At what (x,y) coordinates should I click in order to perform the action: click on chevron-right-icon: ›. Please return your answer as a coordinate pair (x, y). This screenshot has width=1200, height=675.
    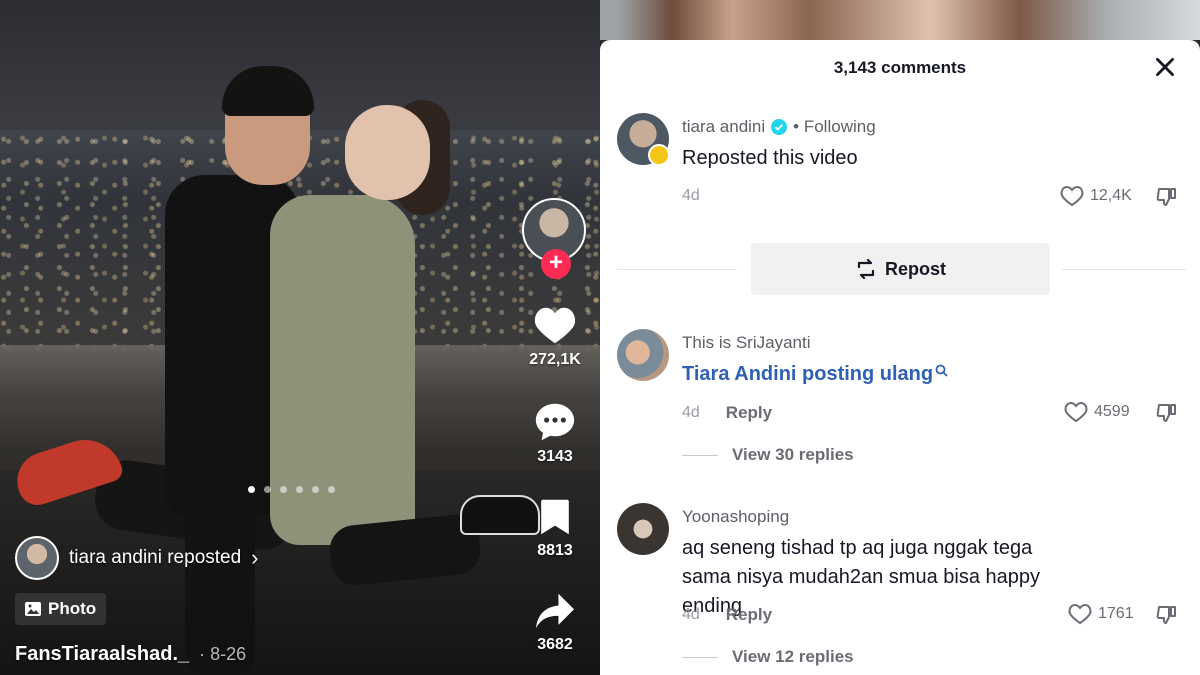
    Looking at the image, I should click on (255, 557).